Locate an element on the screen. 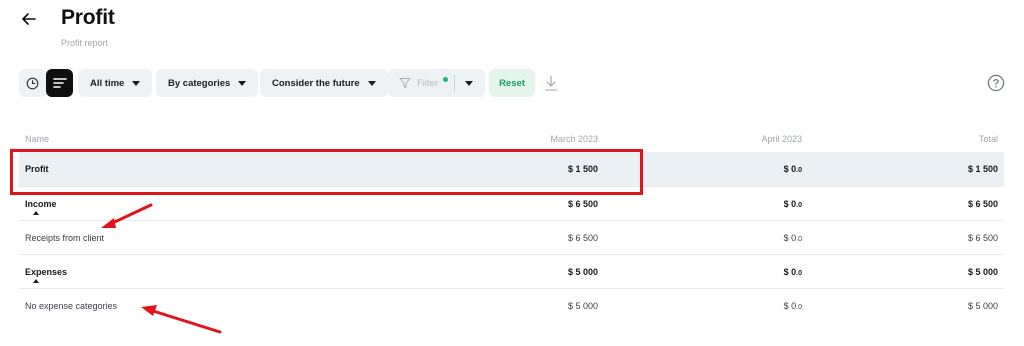 The width and height of the screenshot is (1024, 346). filter-dropdown: Filter is located at coordinates (436, 83).